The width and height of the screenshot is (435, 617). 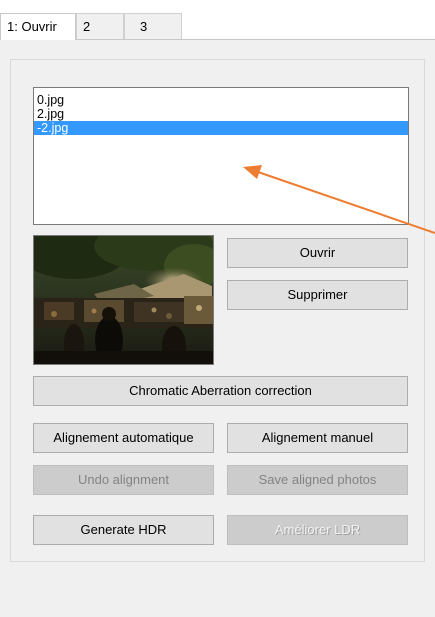 What do you see at coordinates (100, 26) in the screenshot?
I see `tab-2: 2` at bounding box center [100, 26].